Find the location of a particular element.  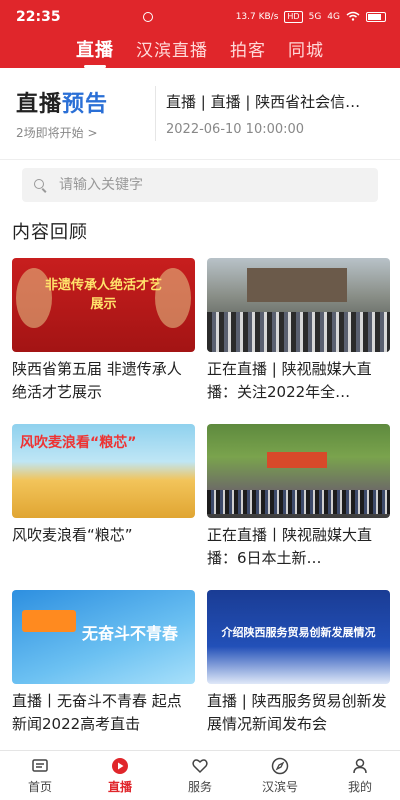

tab-hanbin-live: 汉滨直播 is located at coordinates (172, 51).